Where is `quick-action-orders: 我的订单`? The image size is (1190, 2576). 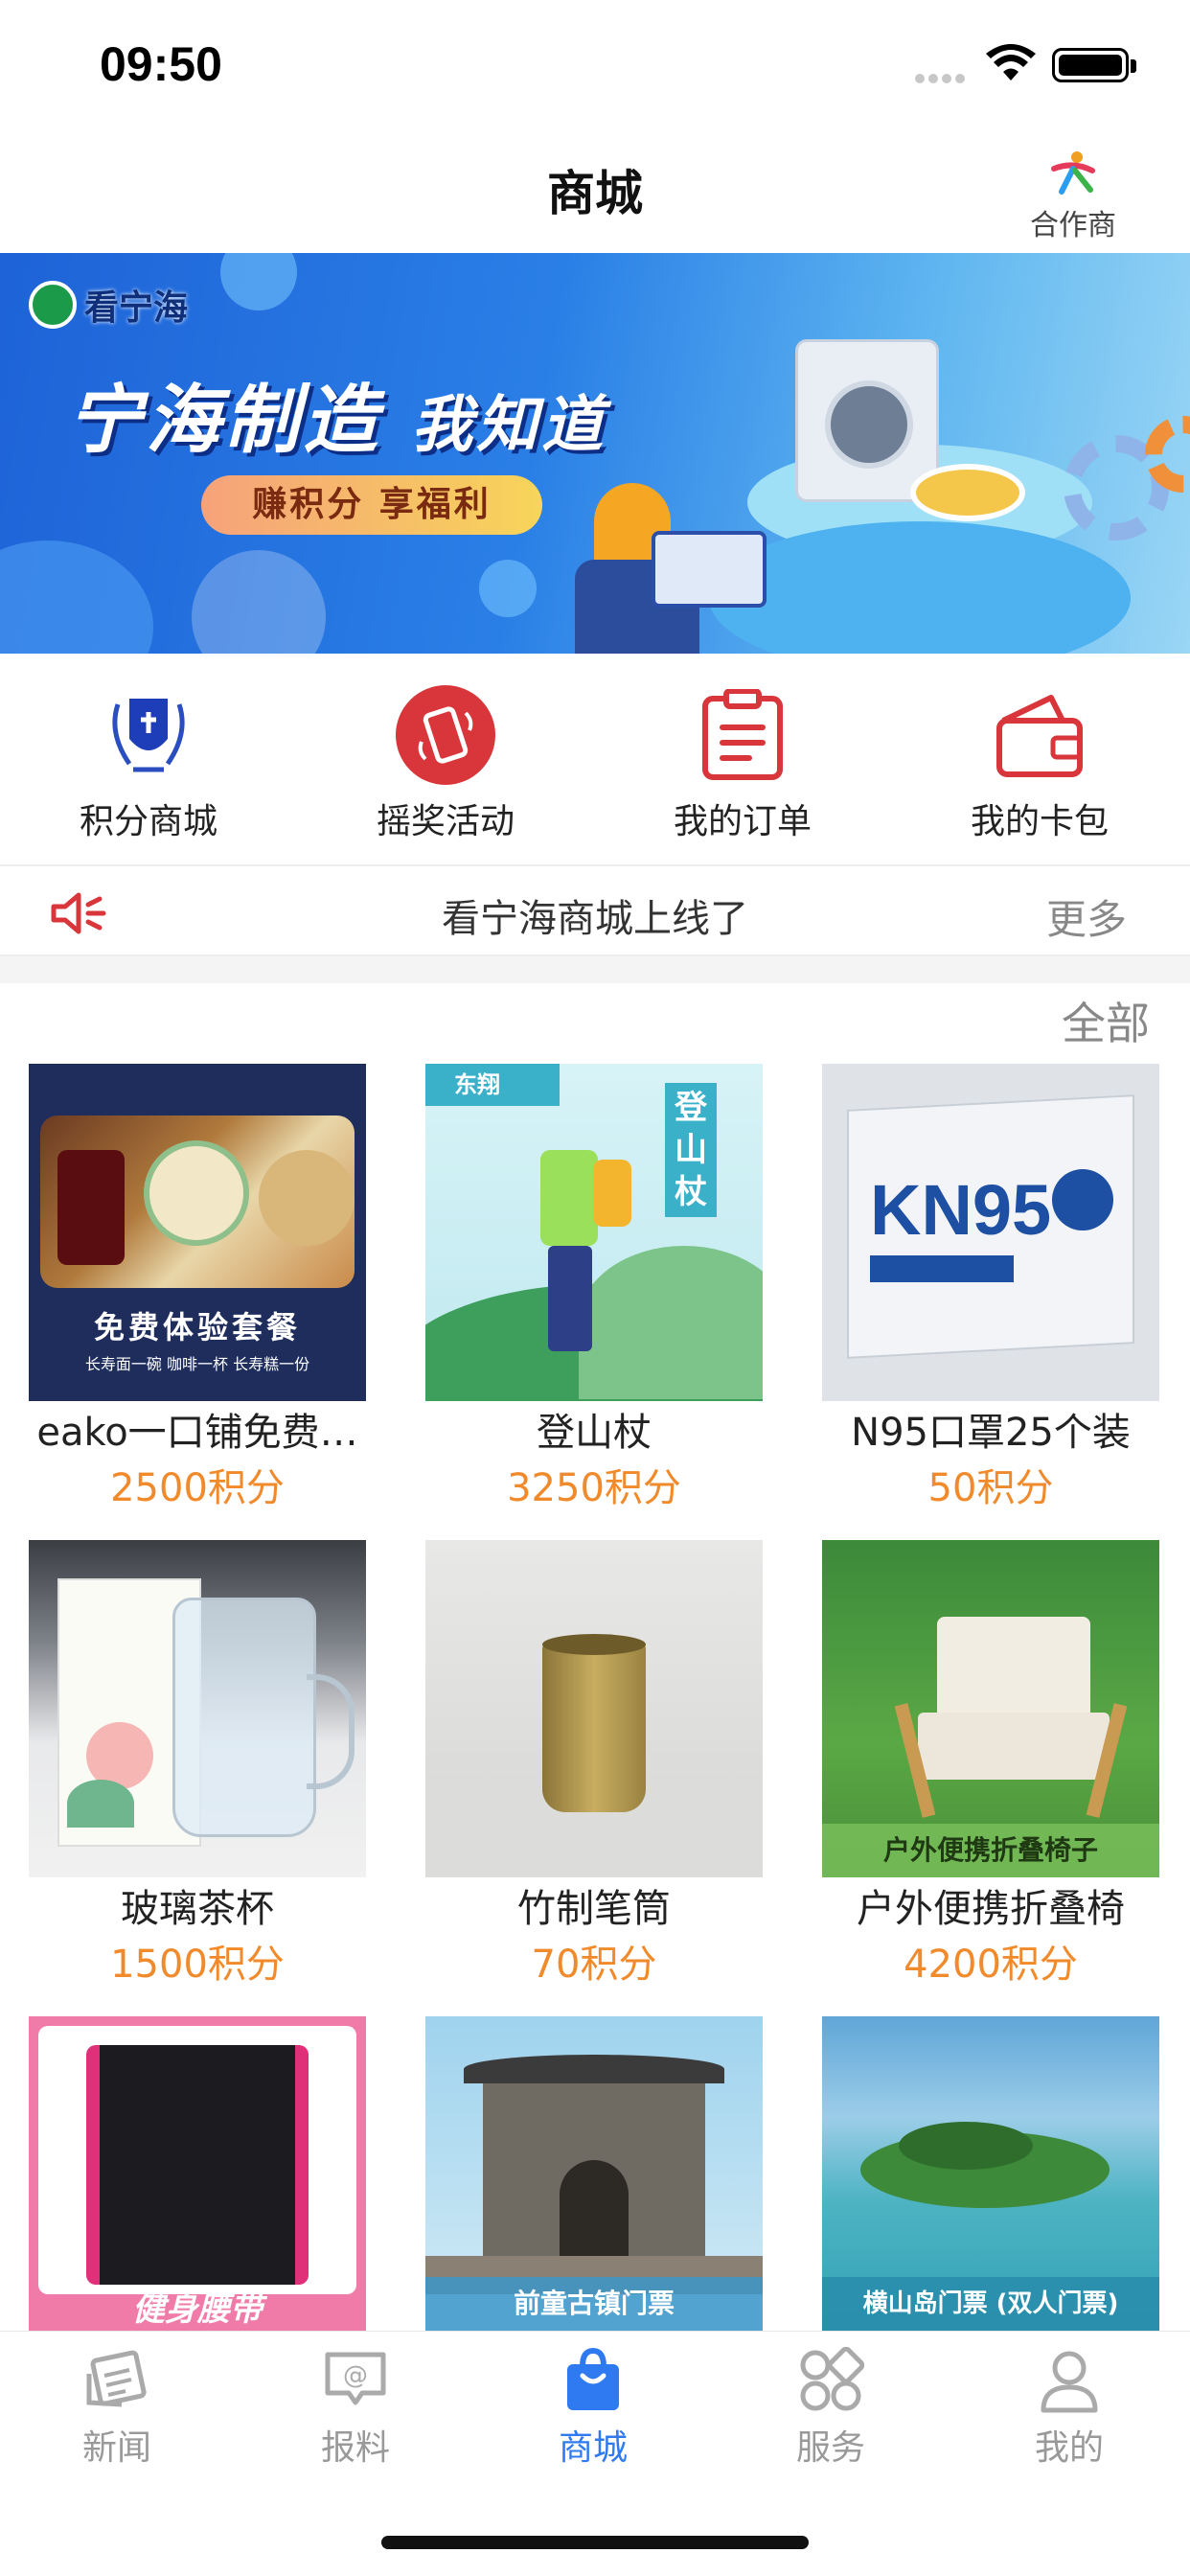 quick-action-orders: 我的订单 is located at coordinates (743, 762).